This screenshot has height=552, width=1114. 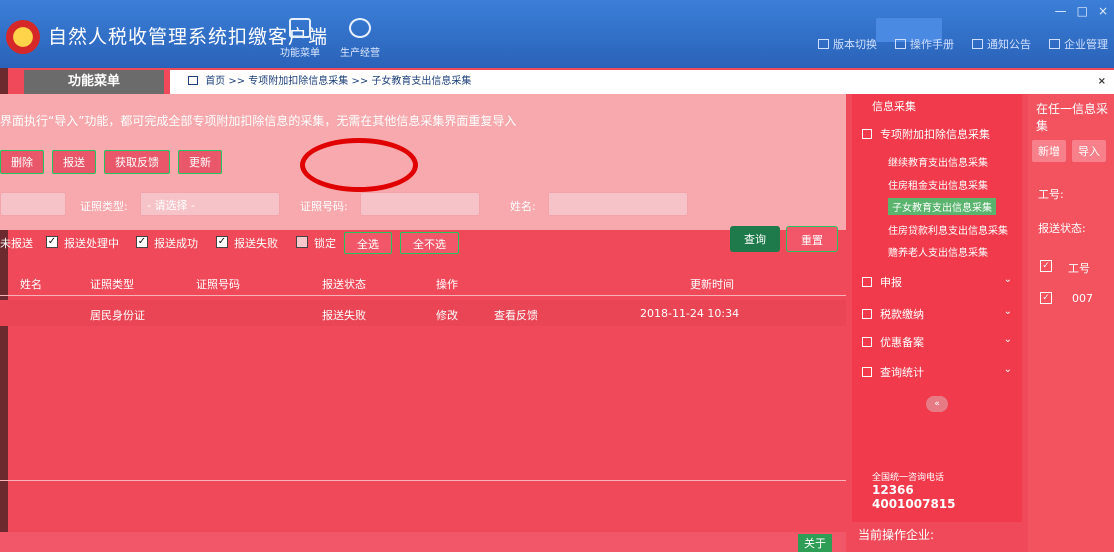 I want to click on name-label: 姓名:, so click(x=523, y=206).